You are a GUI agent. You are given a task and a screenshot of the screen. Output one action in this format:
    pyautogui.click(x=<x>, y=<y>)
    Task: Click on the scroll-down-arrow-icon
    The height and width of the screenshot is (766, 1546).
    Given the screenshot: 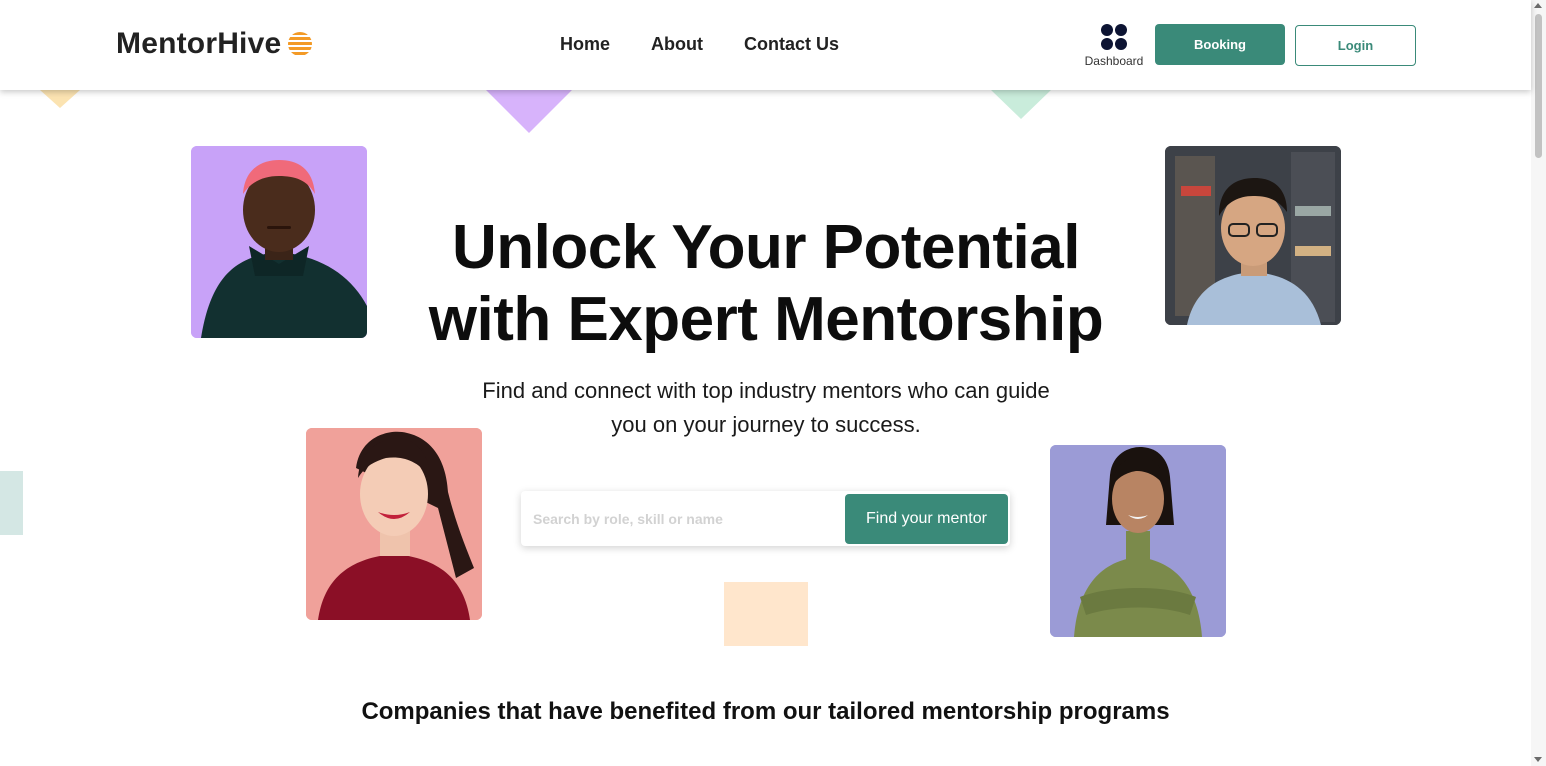 What is the action you would take?
    pyautogui.click(x=1538, y=759)
    